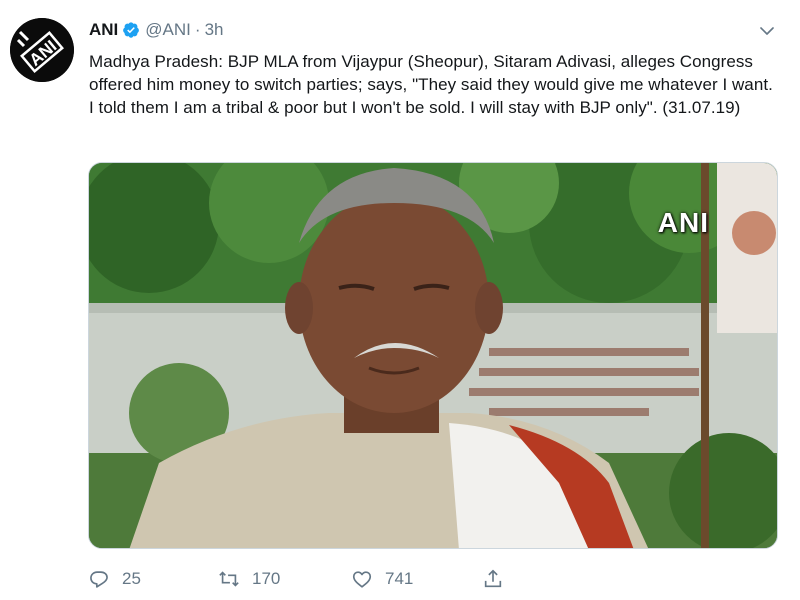 This screenshot has width=800, height=600. I want to click on tweet-actions: 25 170 741, so click(438, 582).